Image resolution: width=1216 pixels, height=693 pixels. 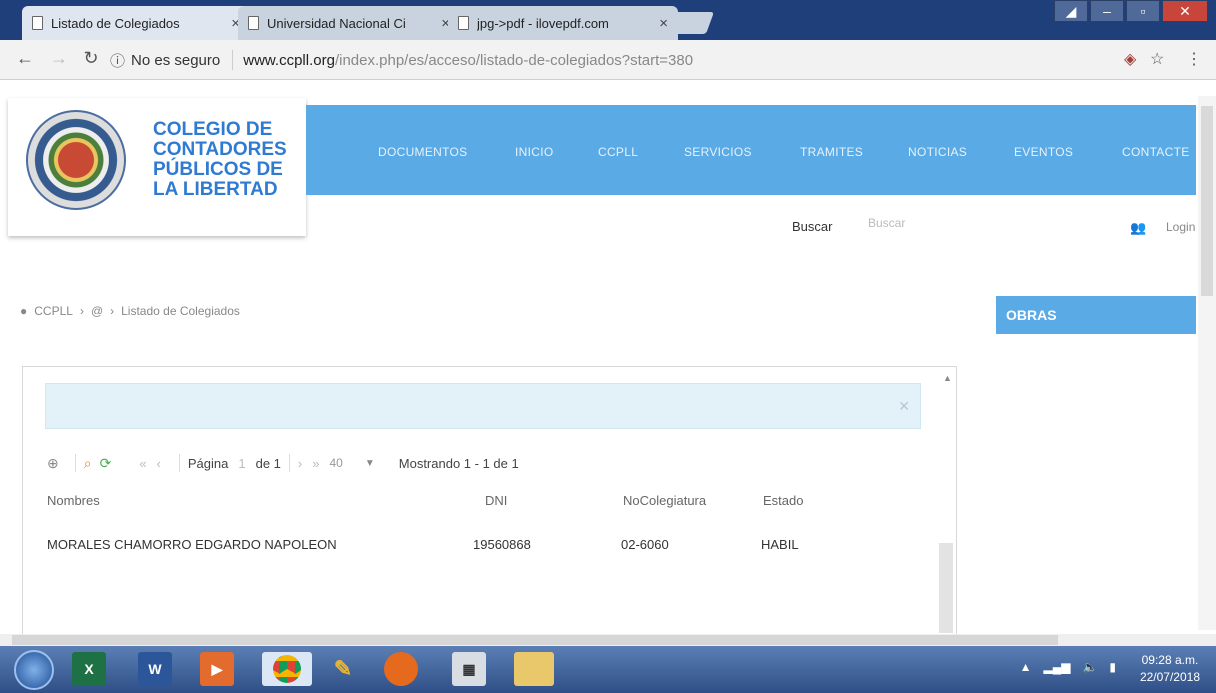 What do you see at coordinates (1071, 11) in the screenshot?
I see `user-icon: ◢` at bounding box center [1071, 11].